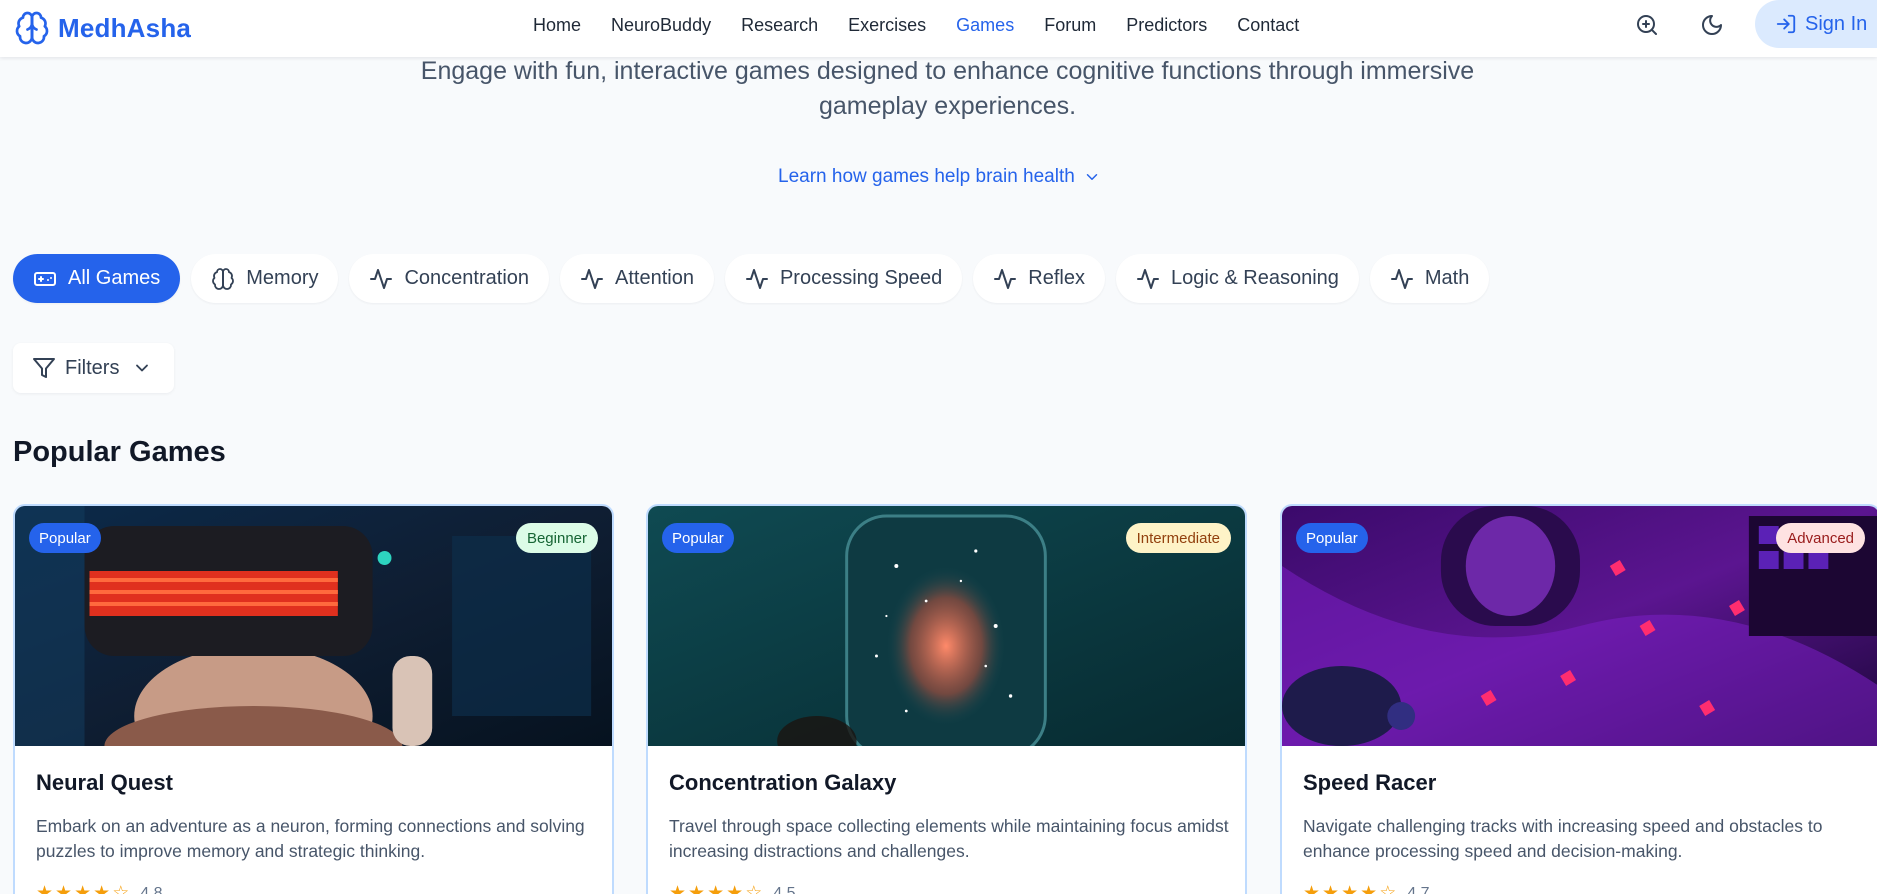 This screenshot has height=894, width=1877. Describe the element at coordinates (1370, 782) in the screenshot. I see `game-title: Speed Racer` at that location.